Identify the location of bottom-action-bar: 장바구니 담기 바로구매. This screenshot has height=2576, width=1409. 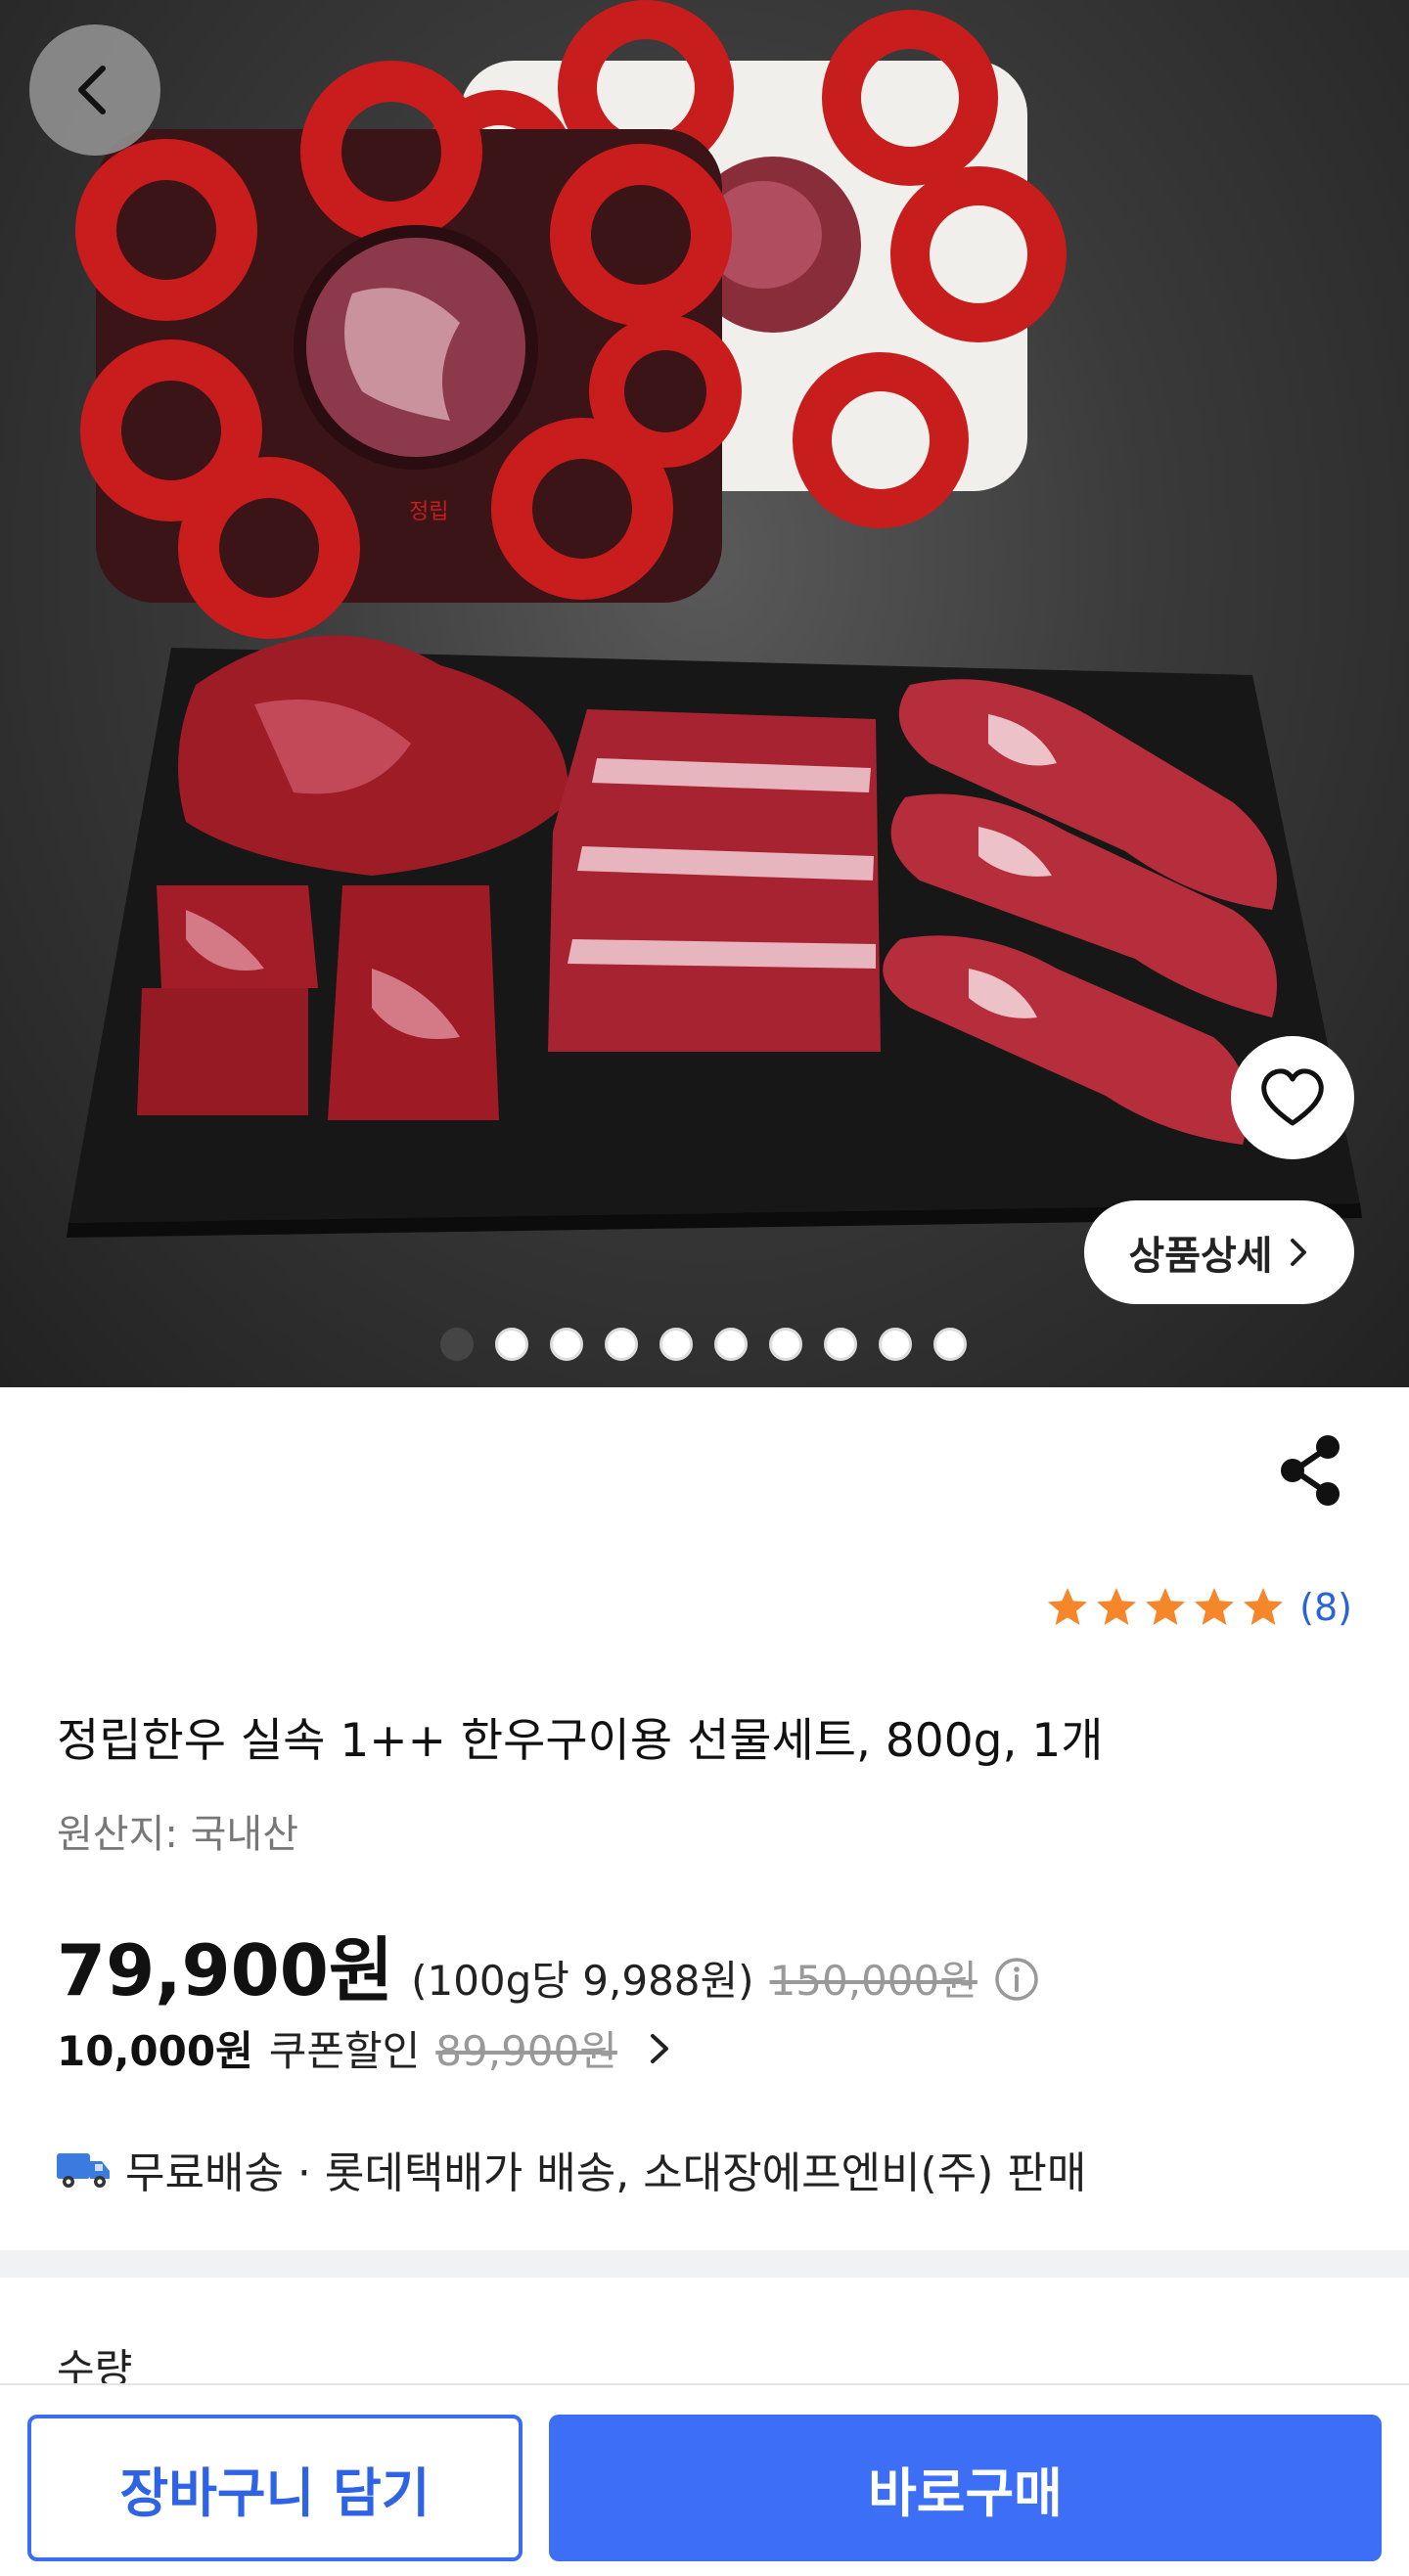
(705, 2479).